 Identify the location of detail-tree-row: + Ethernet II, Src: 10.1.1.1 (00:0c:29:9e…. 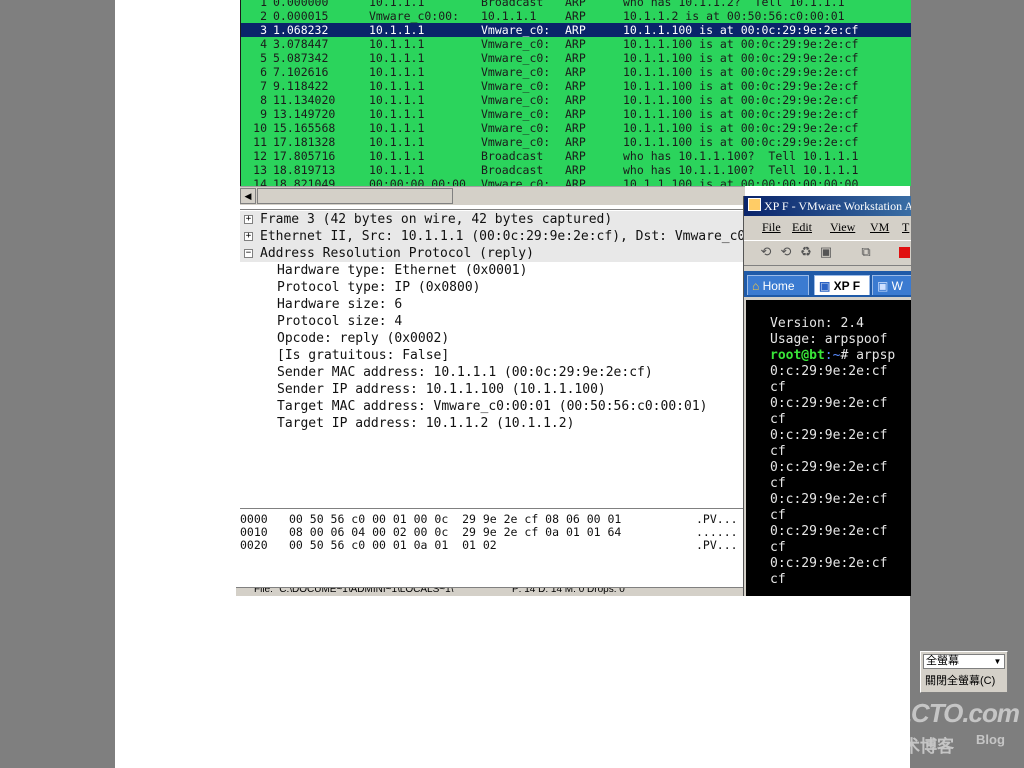
(491, 236).